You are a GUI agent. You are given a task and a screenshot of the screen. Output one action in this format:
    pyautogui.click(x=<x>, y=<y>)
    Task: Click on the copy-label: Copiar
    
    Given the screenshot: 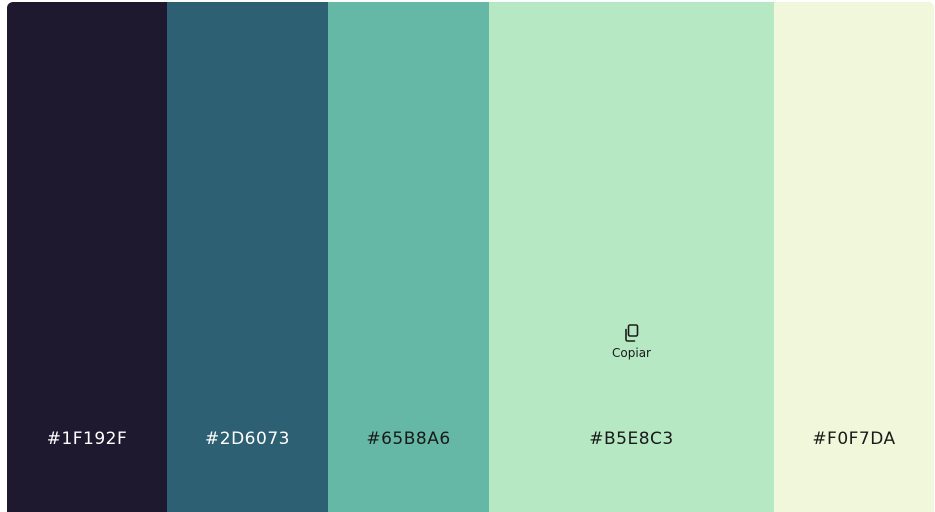 What is the action you would take?
    pyautogui.click(x=631, y=353)
    